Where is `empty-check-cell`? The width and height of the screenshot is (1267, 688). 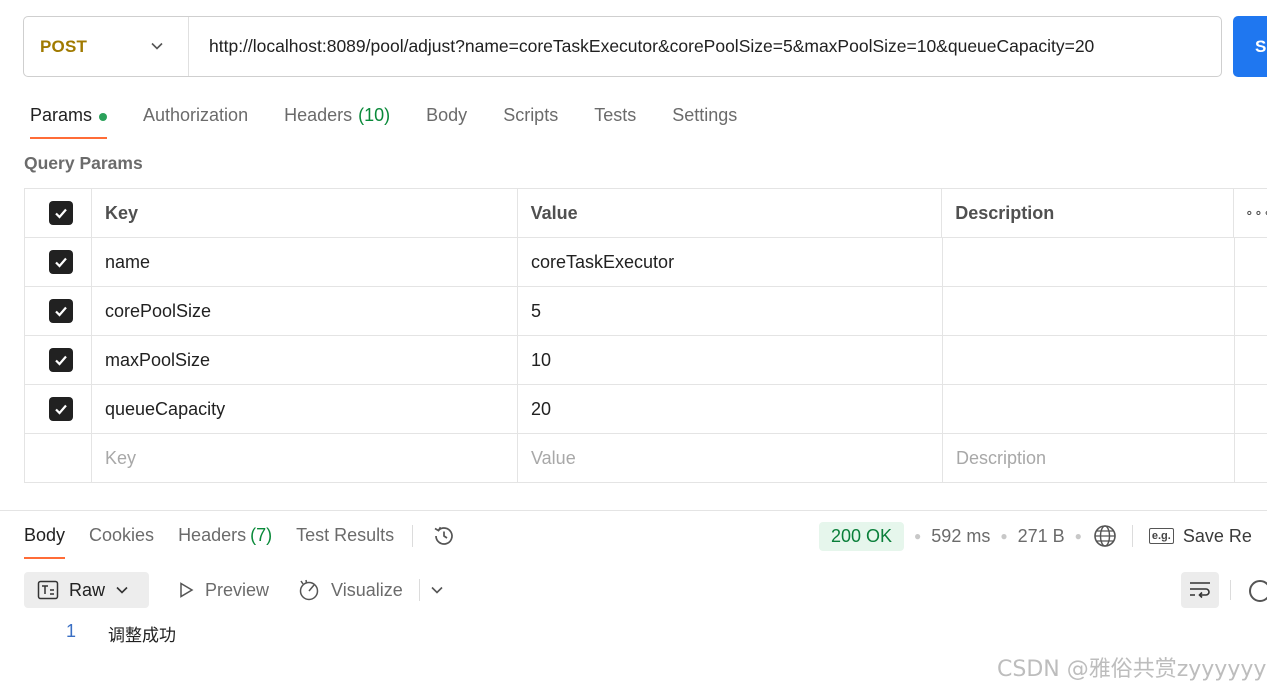 empty-check-cell is located at coordinates (58, 458).